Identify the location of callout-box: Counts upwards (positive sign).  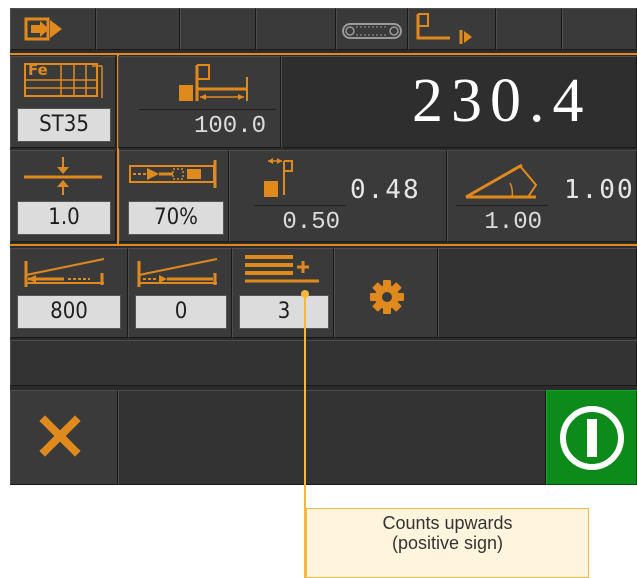
(447, 543).